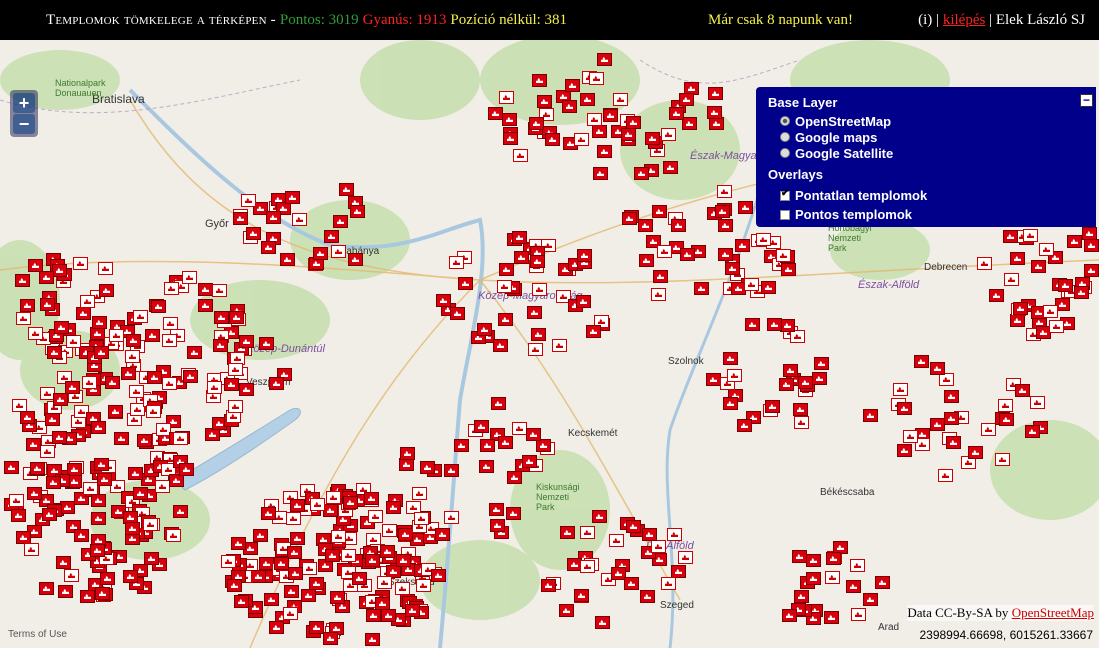 This screenshot has width=1099, height=648. What do you see at coordinates (964, 20) in the screenshot?
I see `logout-link: kilépés` at bounding box center [964, 20].